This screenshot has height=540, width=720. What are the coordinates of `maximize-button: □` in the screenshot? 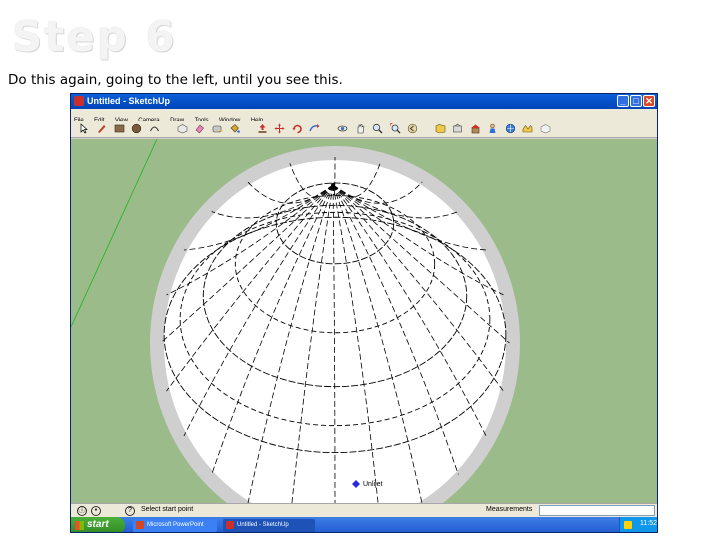 It's located at (636, 101).